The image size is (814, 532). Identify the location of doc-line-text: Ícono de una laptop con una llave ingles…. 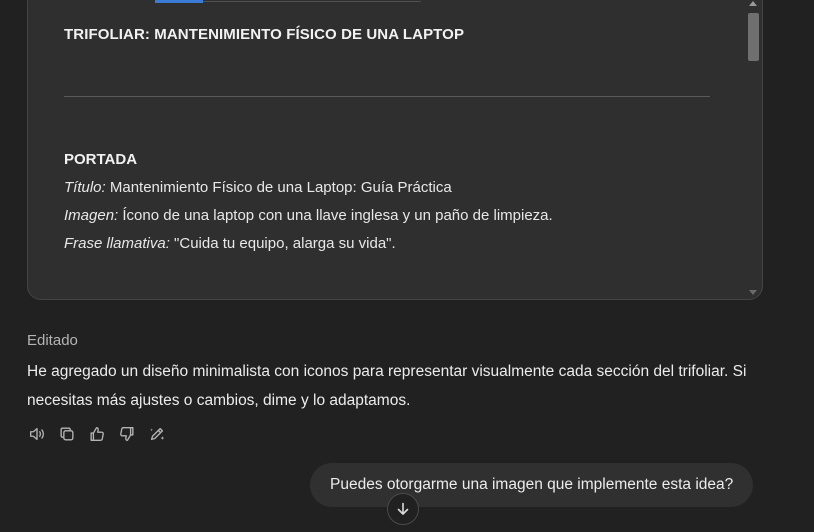
(335, 215).